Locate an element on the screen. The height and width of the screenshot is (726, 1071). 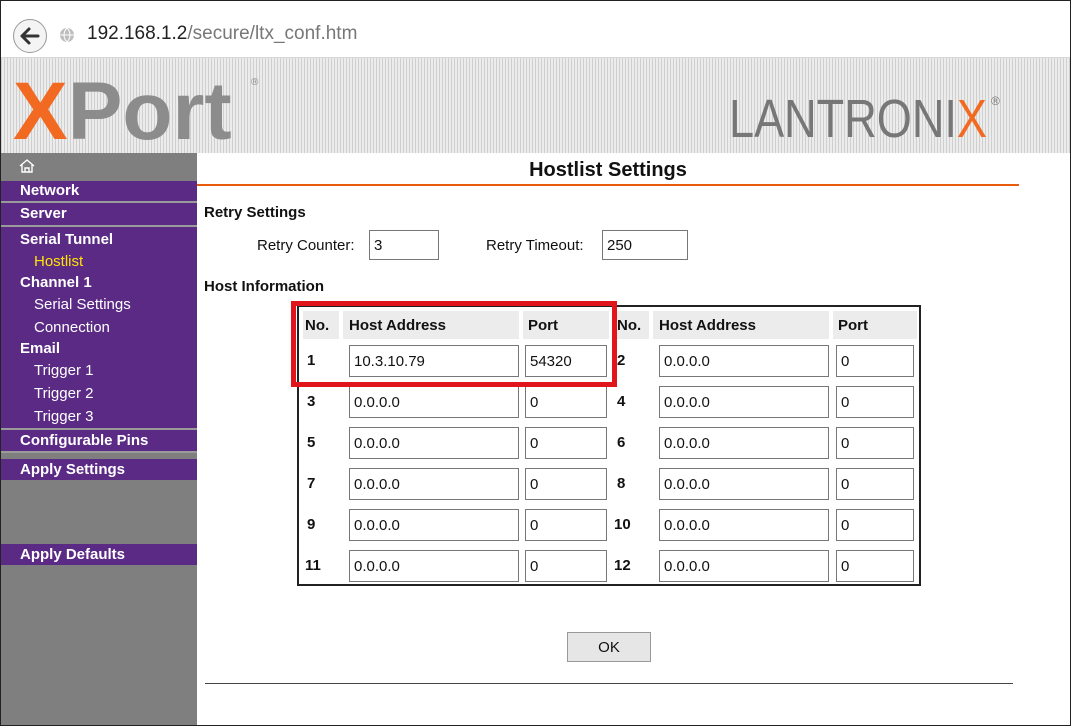
retry-counter-label: Retry Counter: is located at coordinates (306, 245).